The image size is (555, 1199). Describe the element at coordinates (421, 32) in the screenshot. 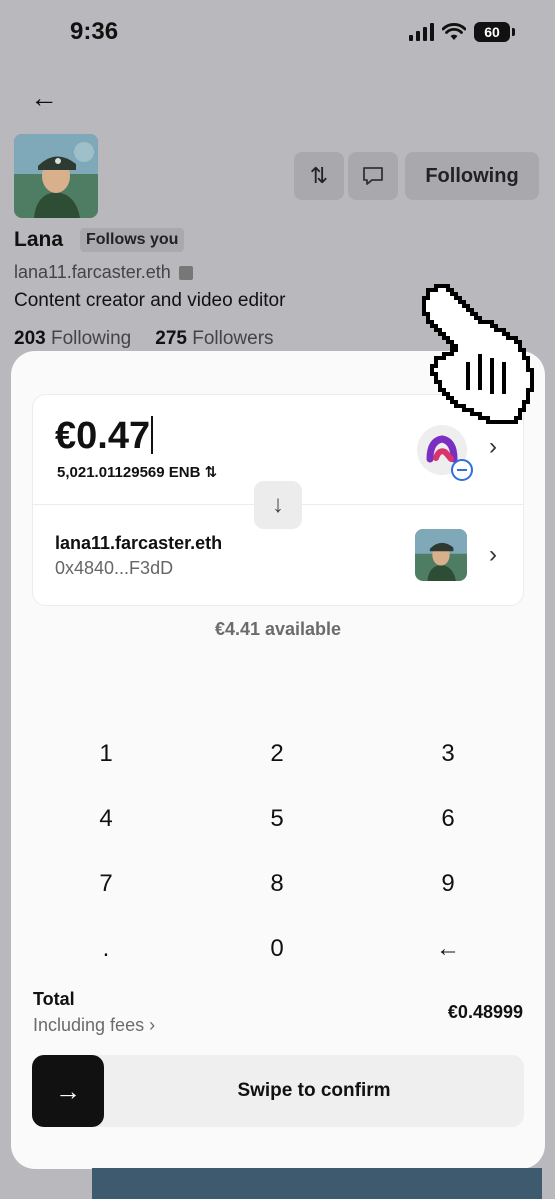

I see `signal-icon` at that location.